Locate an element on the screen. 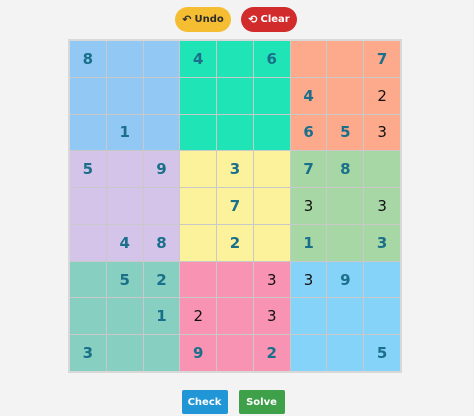 This screenshot has width=474, height=416. undo-label: Undo is located at coordinates (209, 19).